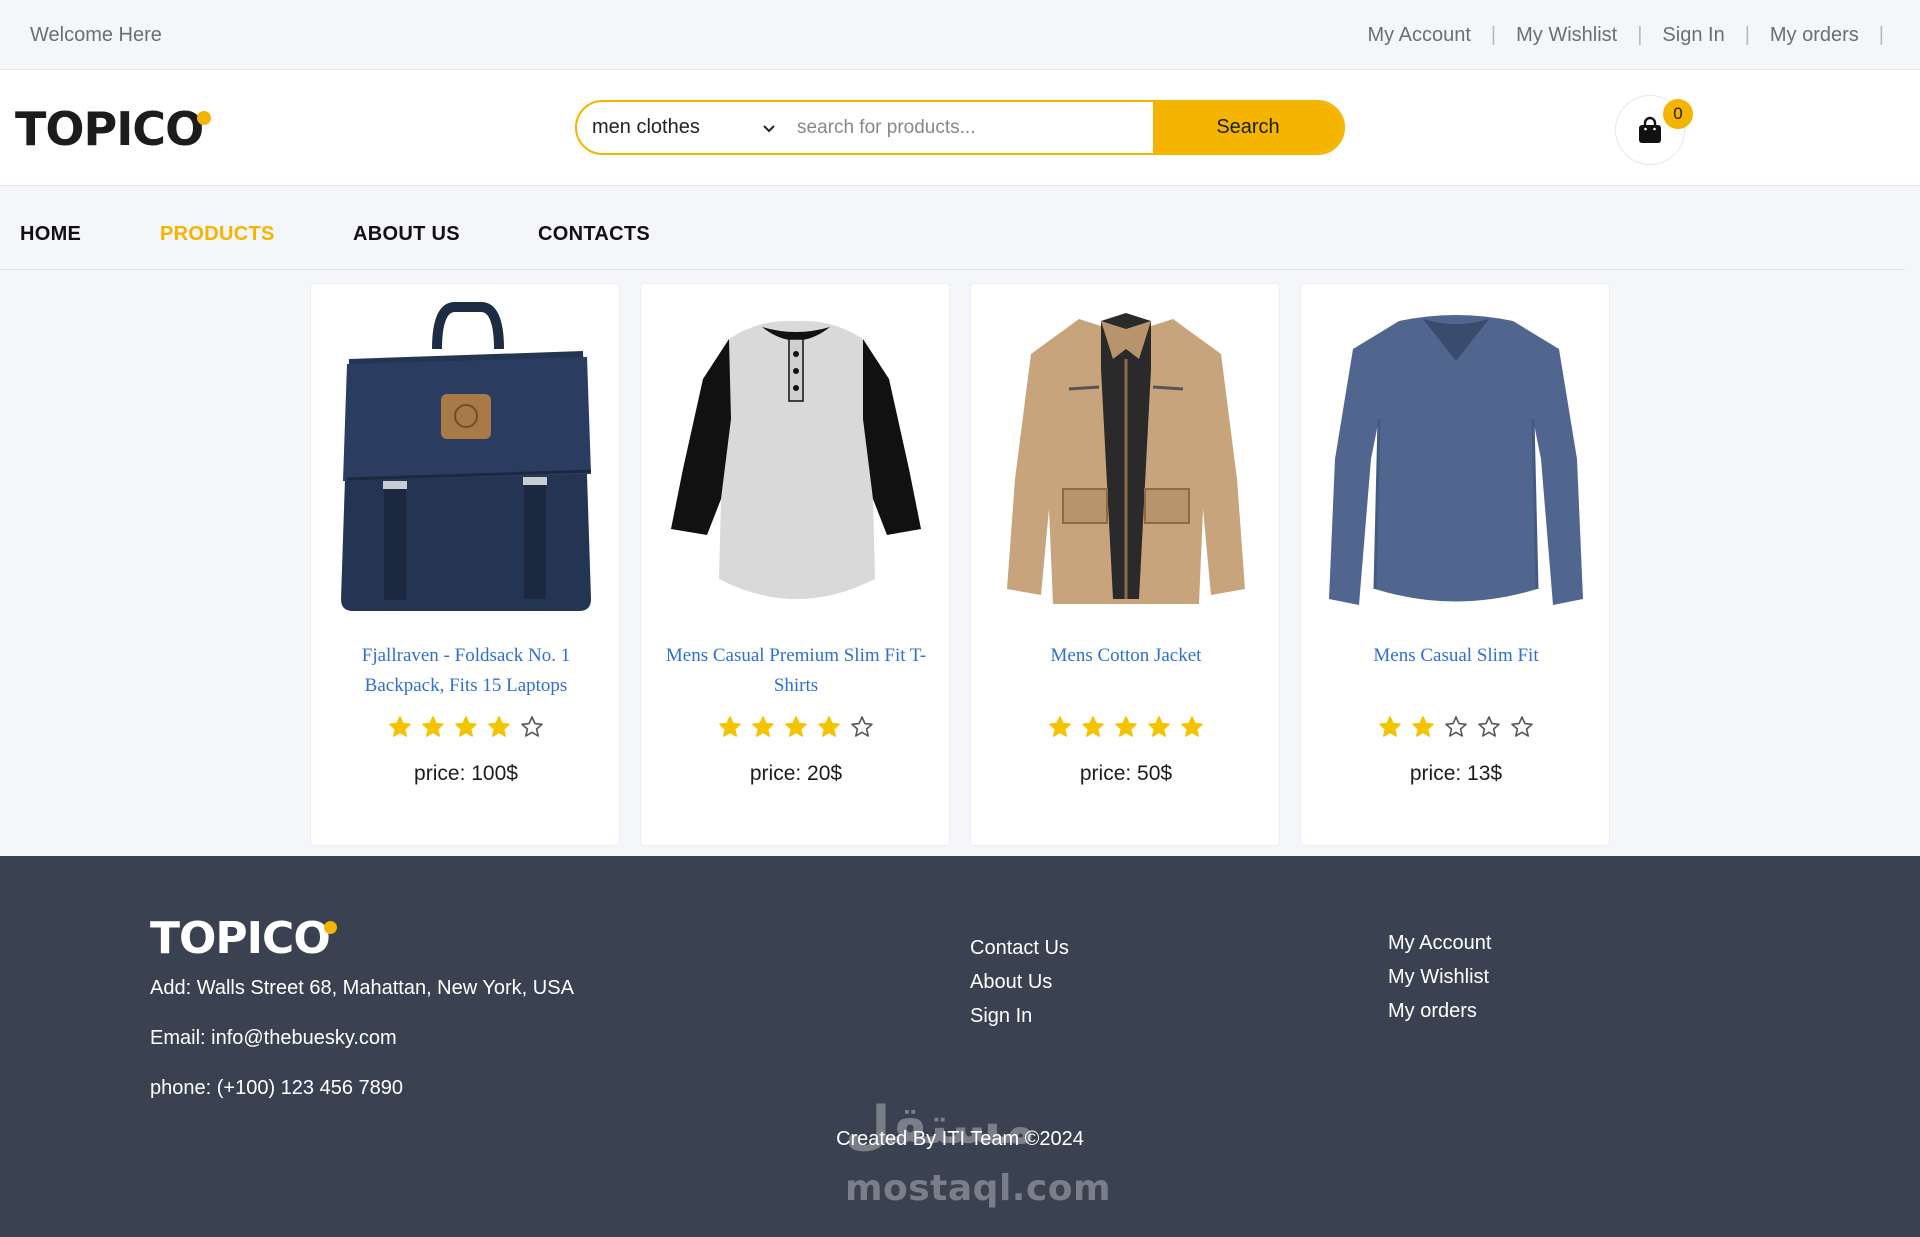 The width and height of the screenshot is (1920, 1237). I want to click on product-card: Mens Cotton Jacket price: 50$, so click(1125, 564).